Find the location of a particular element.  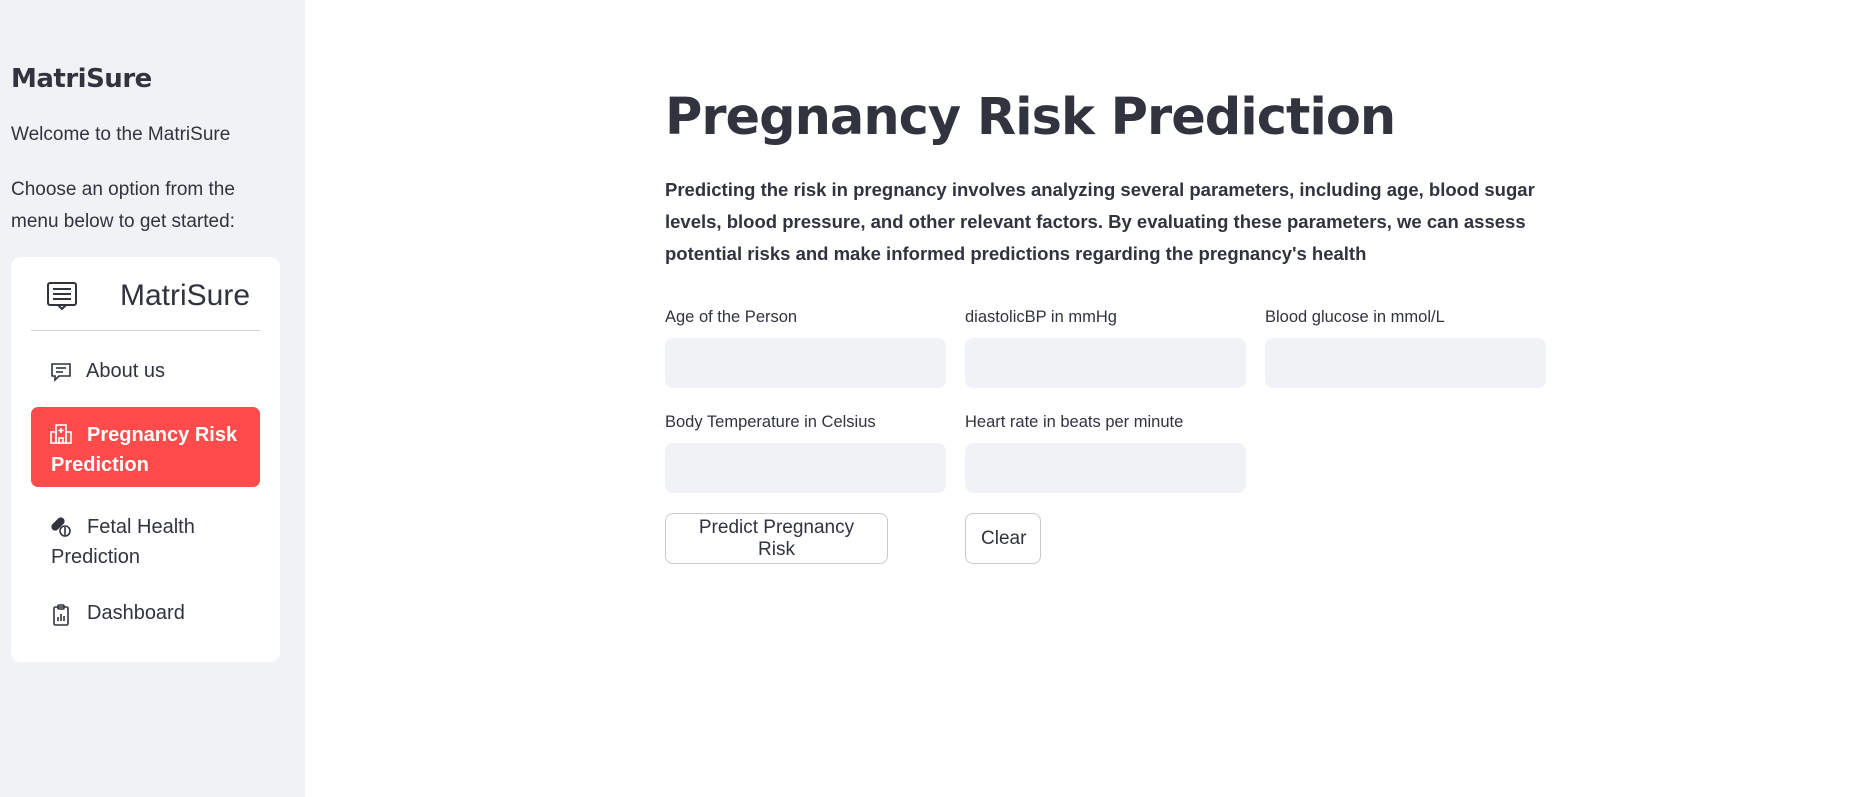

age-input is located at coordinates (805, 363).